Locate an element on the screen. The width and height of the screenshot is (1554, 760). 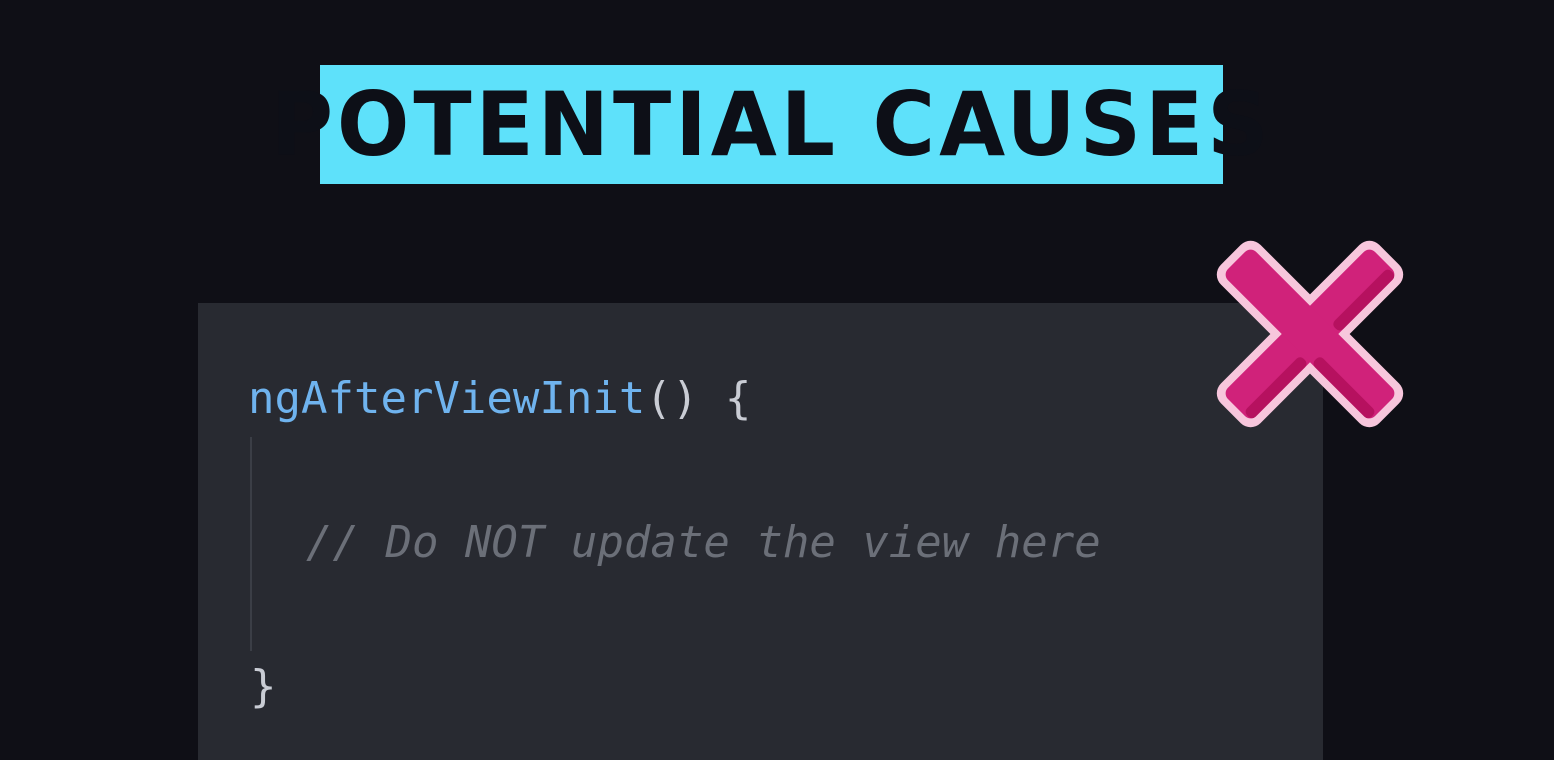
function-parens: () is located at coordinates (672, 398).